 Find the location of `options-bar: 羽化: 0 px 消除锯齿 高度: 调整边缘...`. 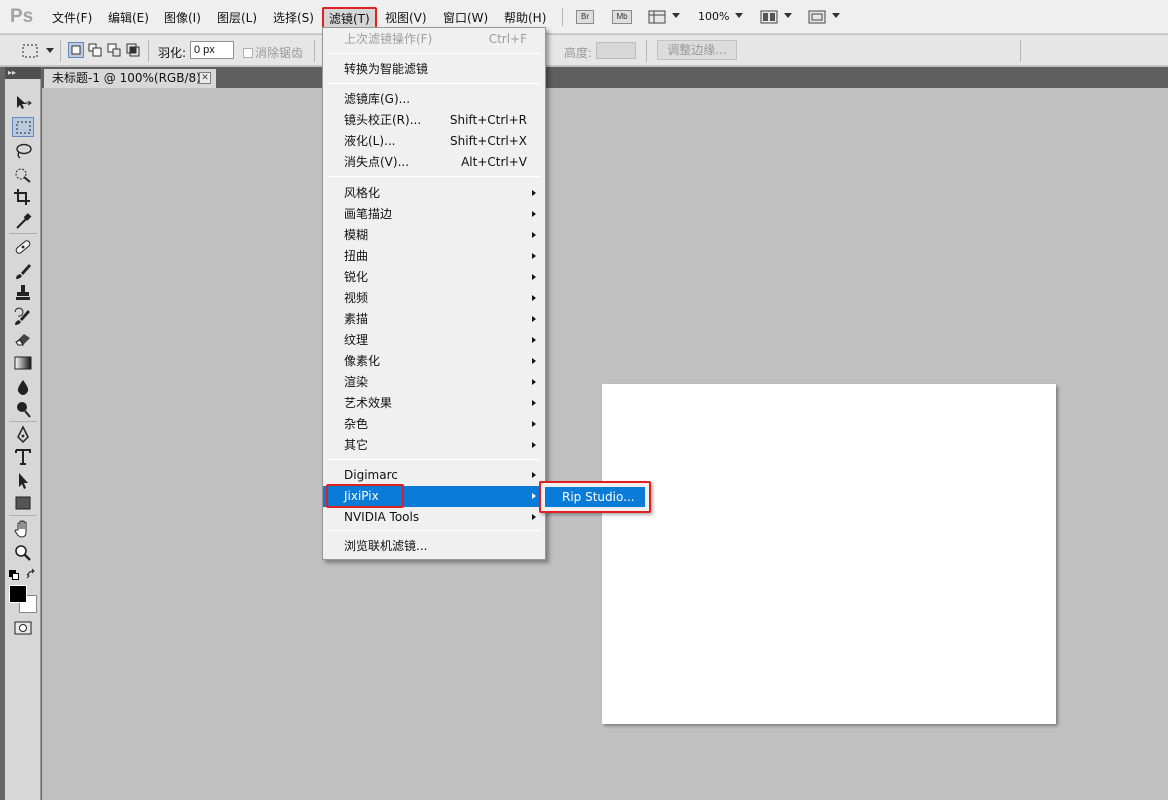

options-bar: 羽化: 0 px 消除锯齿 高度: 调整边缘... is located at coordinates (584, 50).